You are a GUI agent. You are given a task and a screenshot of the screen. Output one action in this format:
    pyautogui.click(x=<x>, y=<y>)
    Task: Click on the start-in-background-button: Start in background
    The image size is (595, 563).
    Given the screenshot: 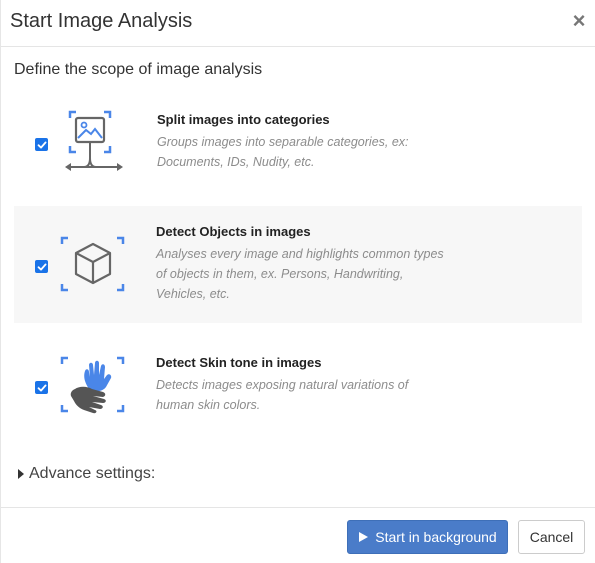 What is the action you would take?
    pyautogui.click(x=427, y=537)
    